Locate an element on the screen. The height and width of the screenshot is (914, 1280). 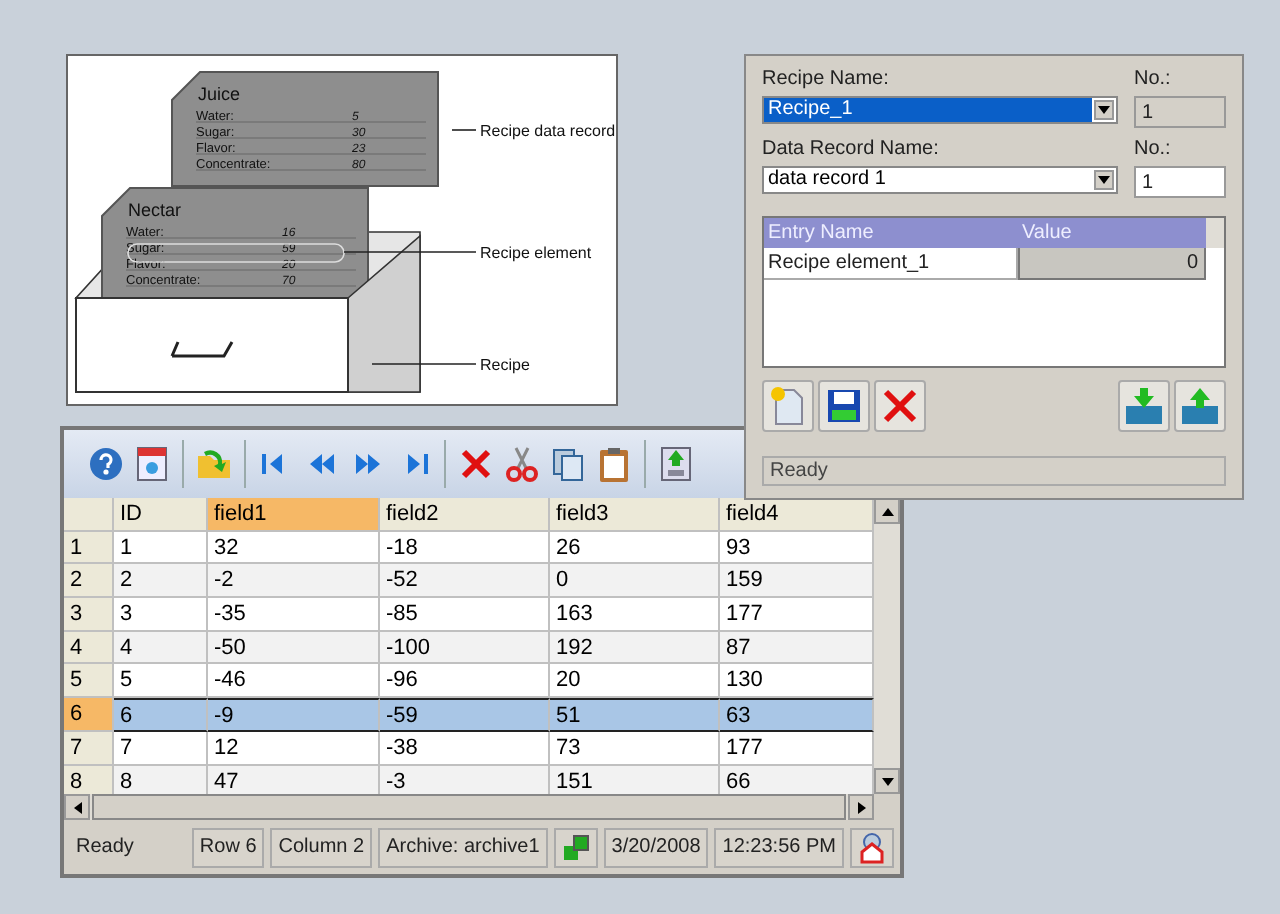
table-cell: 8 is located at coordinates (161, 779).